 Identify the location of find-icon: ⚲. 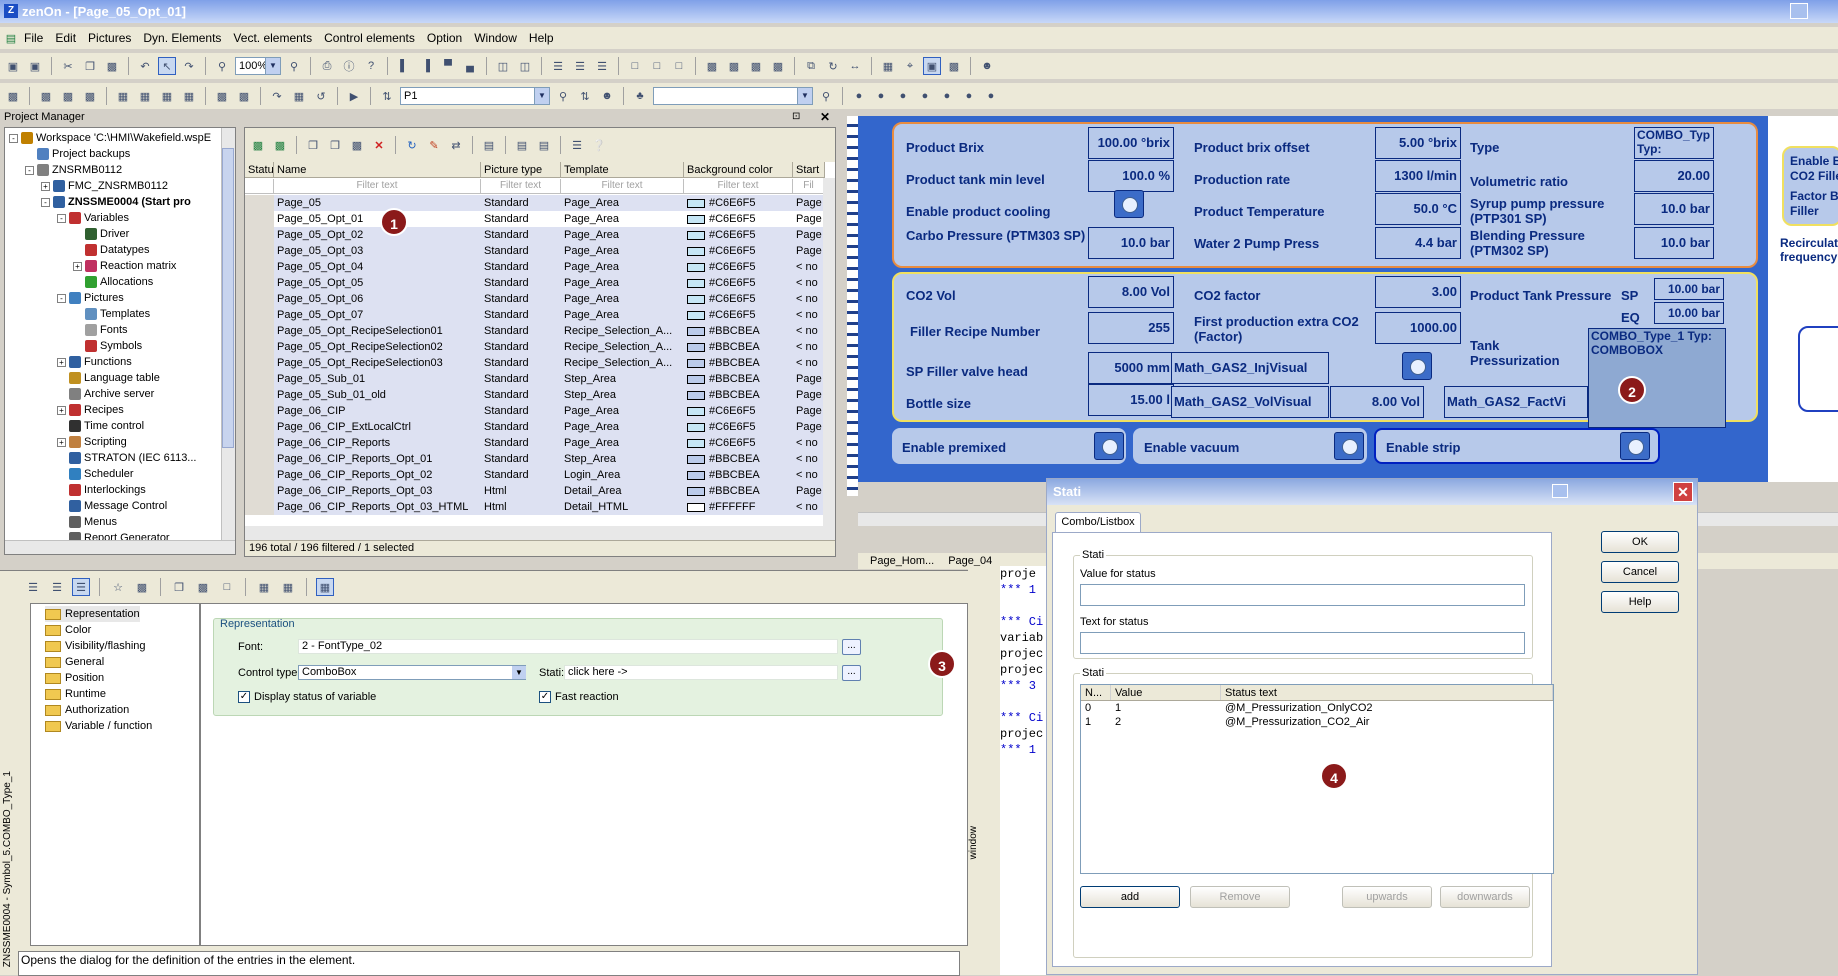
(563, 96).